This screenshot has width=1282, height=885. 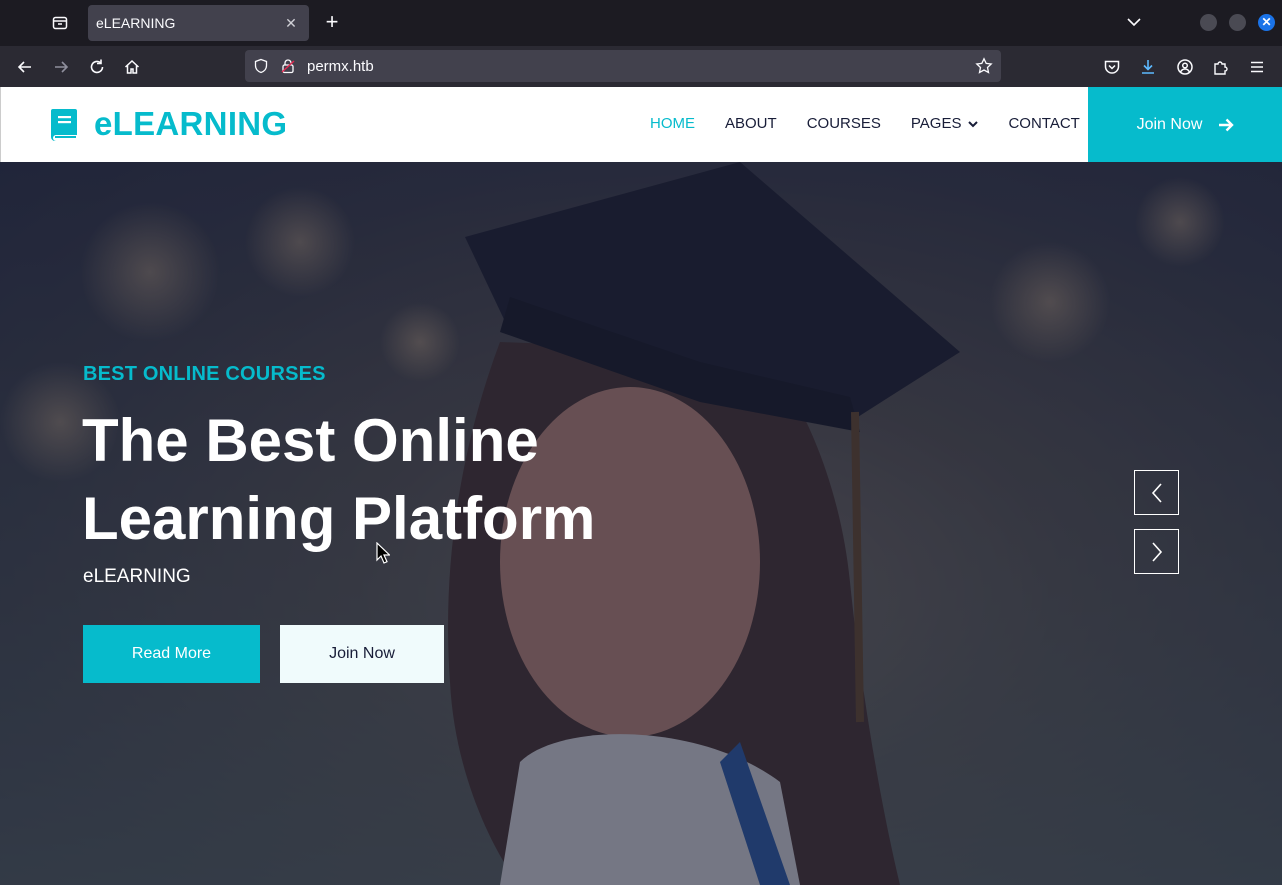 What do you see at coordinates (1169, 124) in the screenshot?
I see `header-join-now-label: Join Now` at bounding box center [1169, 124].